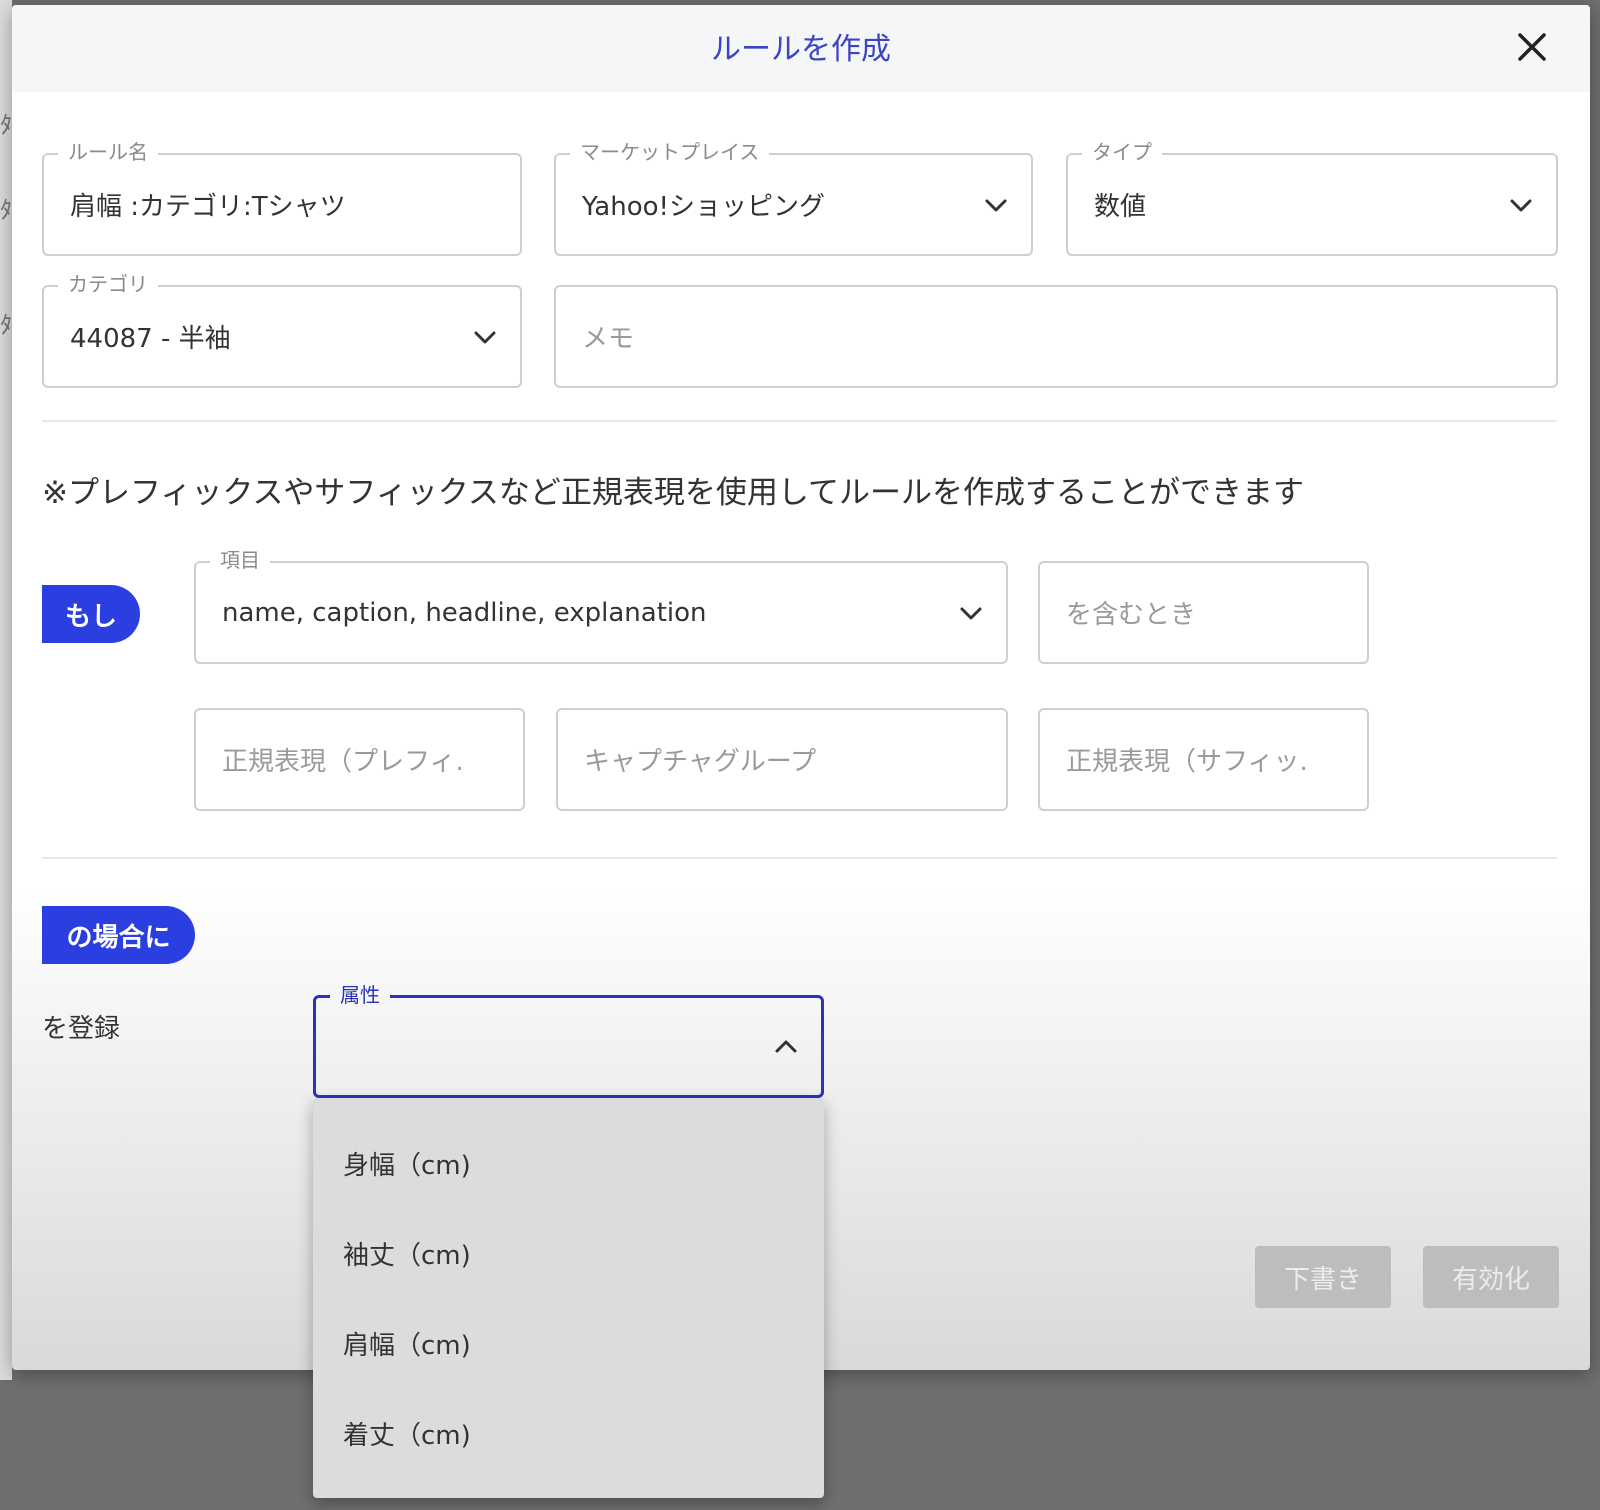 This screenshot has width=1600, height=1510. What do you see at coordinates (1203, 612) in the screenshot?
I see `contains-input: を含むとき` at bounding box center [1203, 612].